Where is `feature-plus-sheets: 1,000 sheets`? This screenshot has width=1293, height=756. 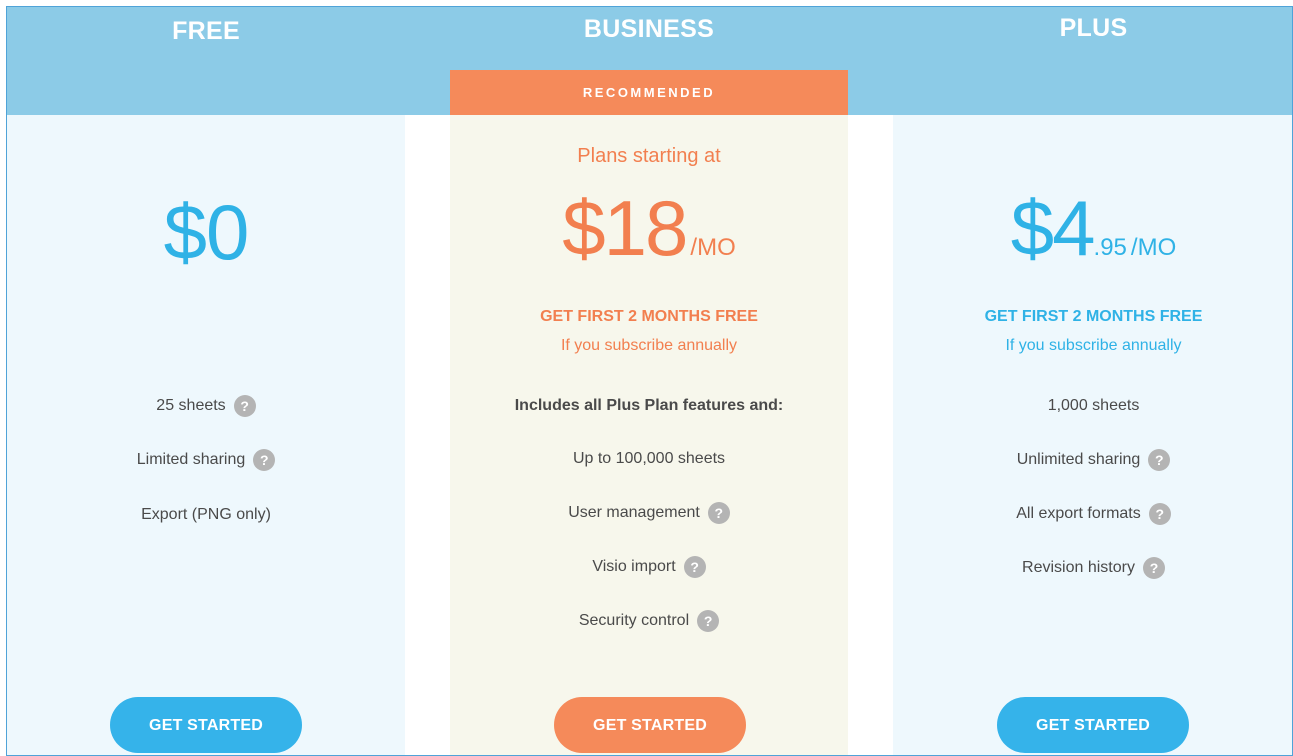 feature-plus-sheets: 1,000 sheets is located at coordinates (1092, 406).